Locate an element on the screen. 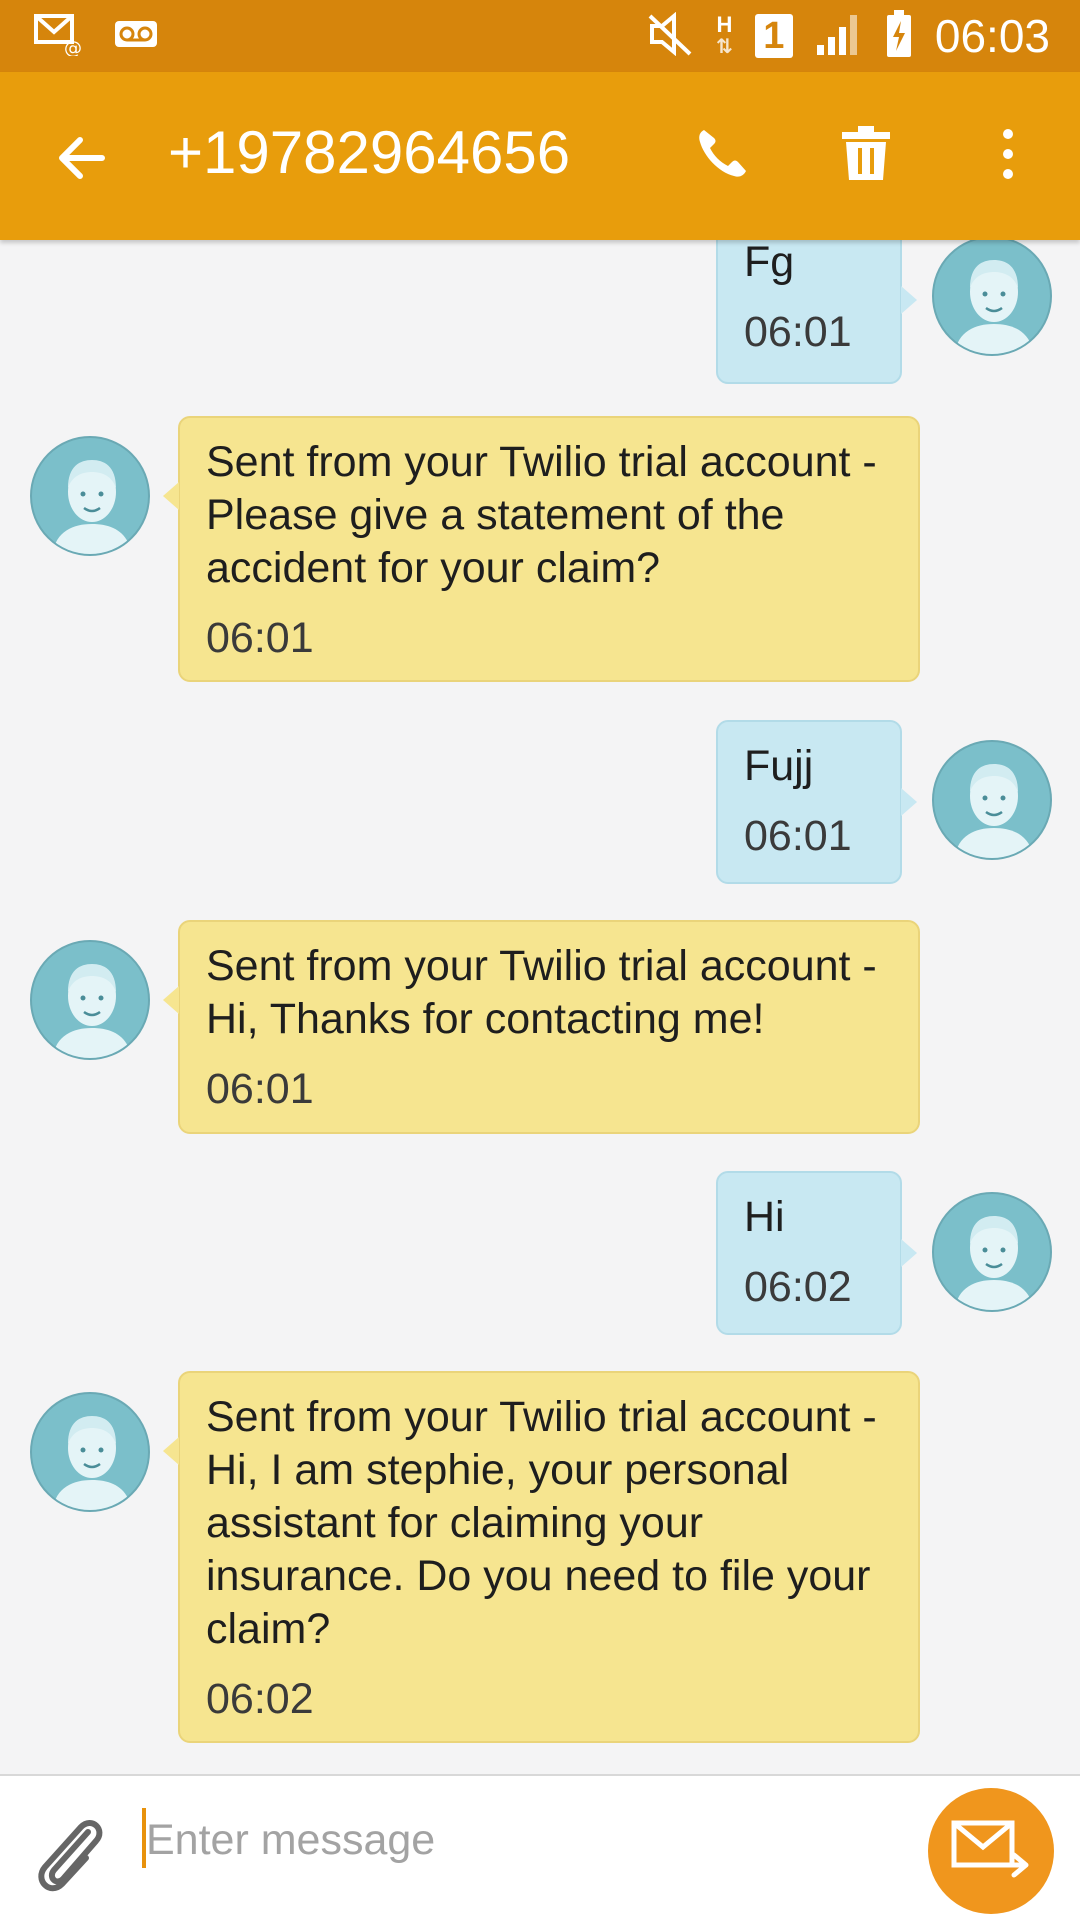  trash-icon is located at coordinates (866, 154).